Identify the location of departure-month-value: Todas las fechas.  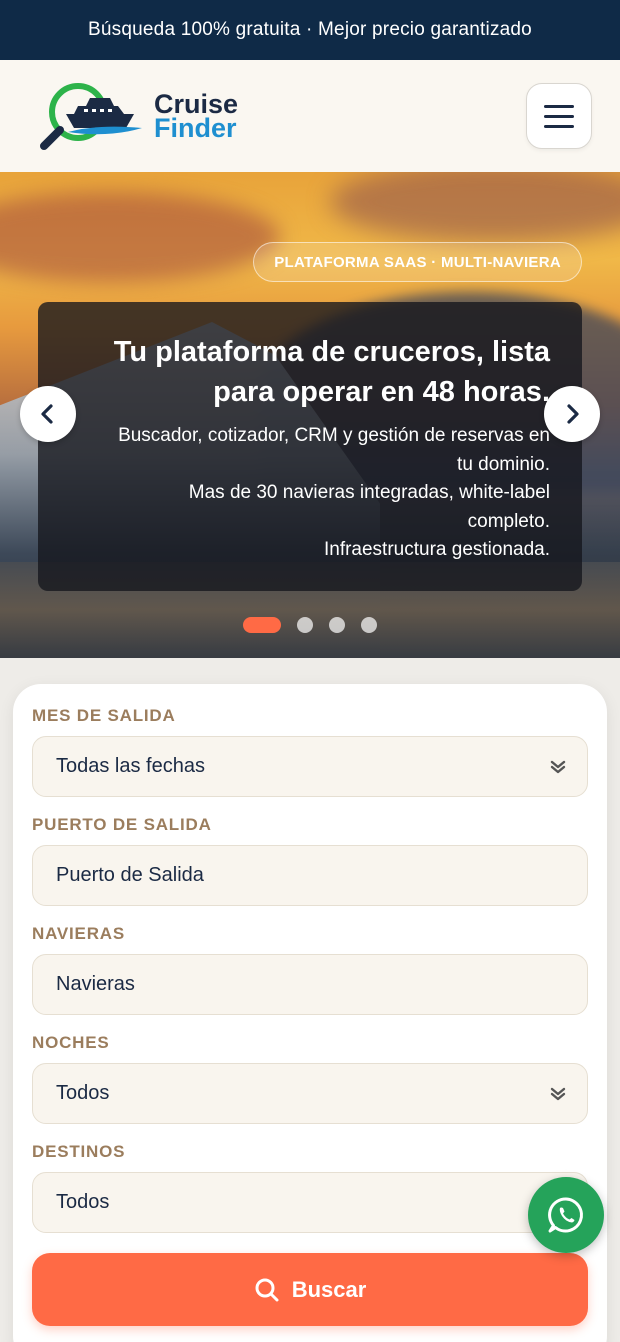
(130, 766).